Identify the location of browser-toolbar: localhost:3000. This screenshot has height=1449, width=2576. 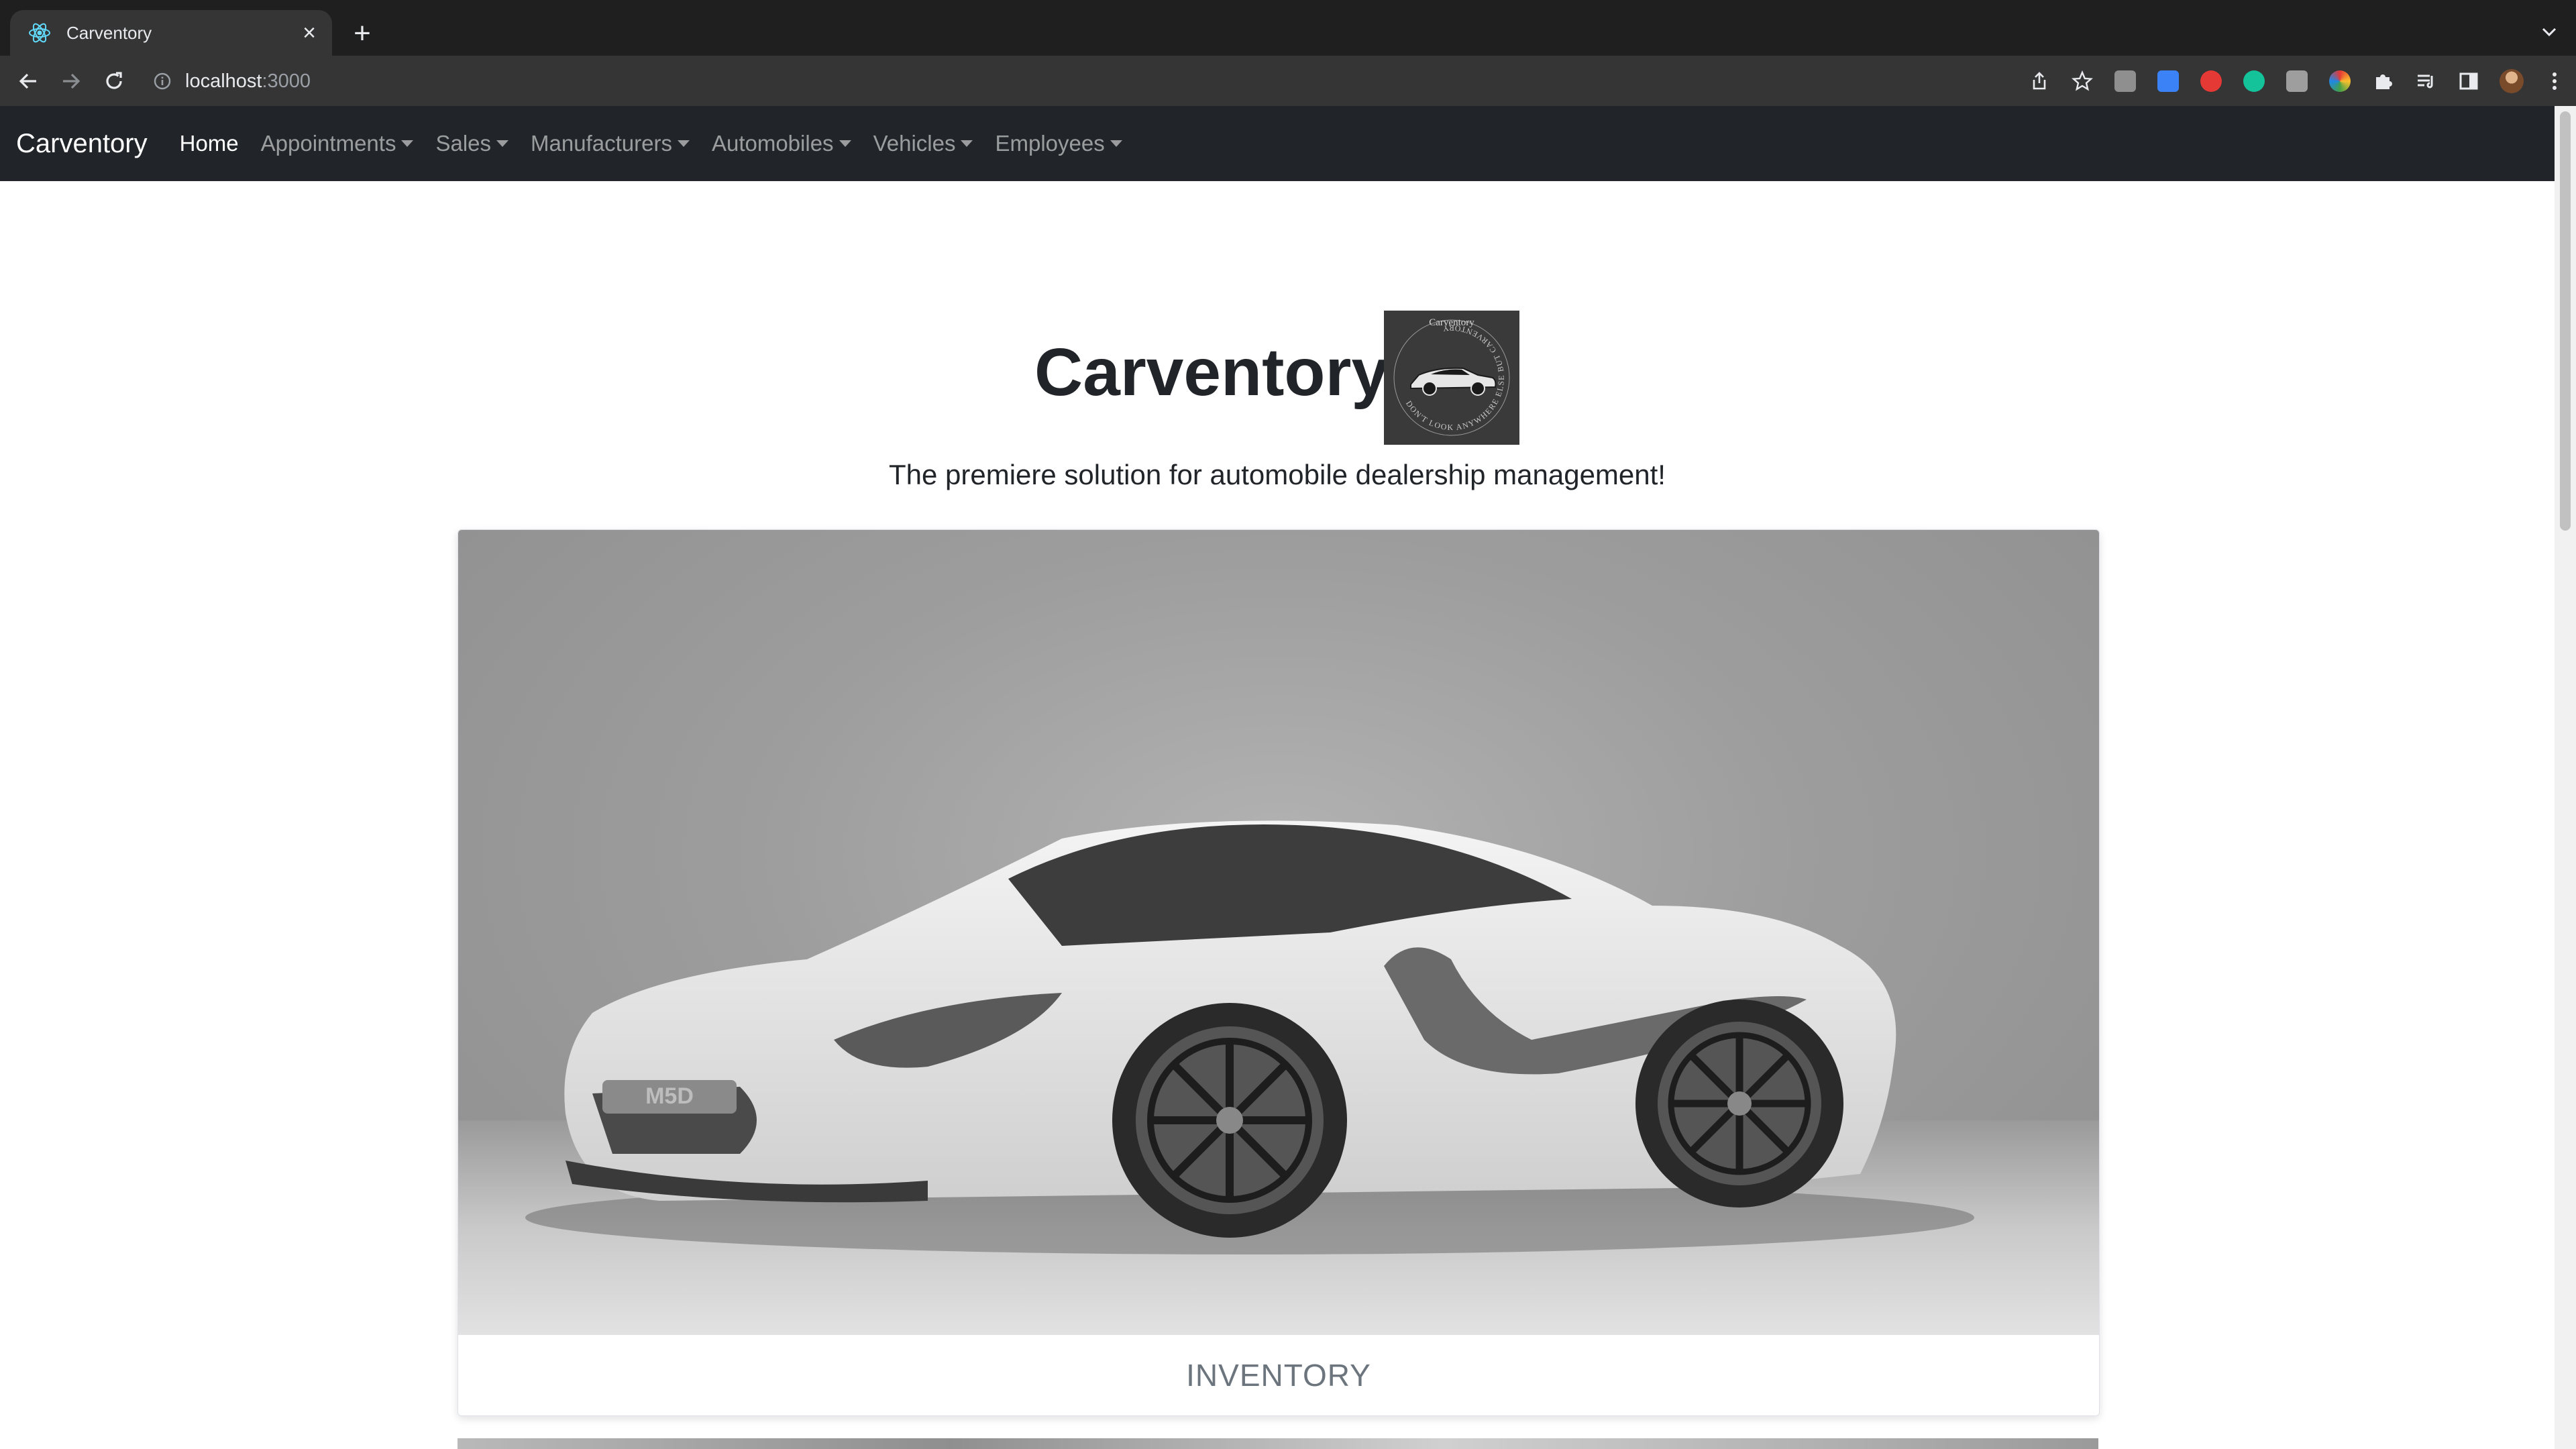
(1288, 81).